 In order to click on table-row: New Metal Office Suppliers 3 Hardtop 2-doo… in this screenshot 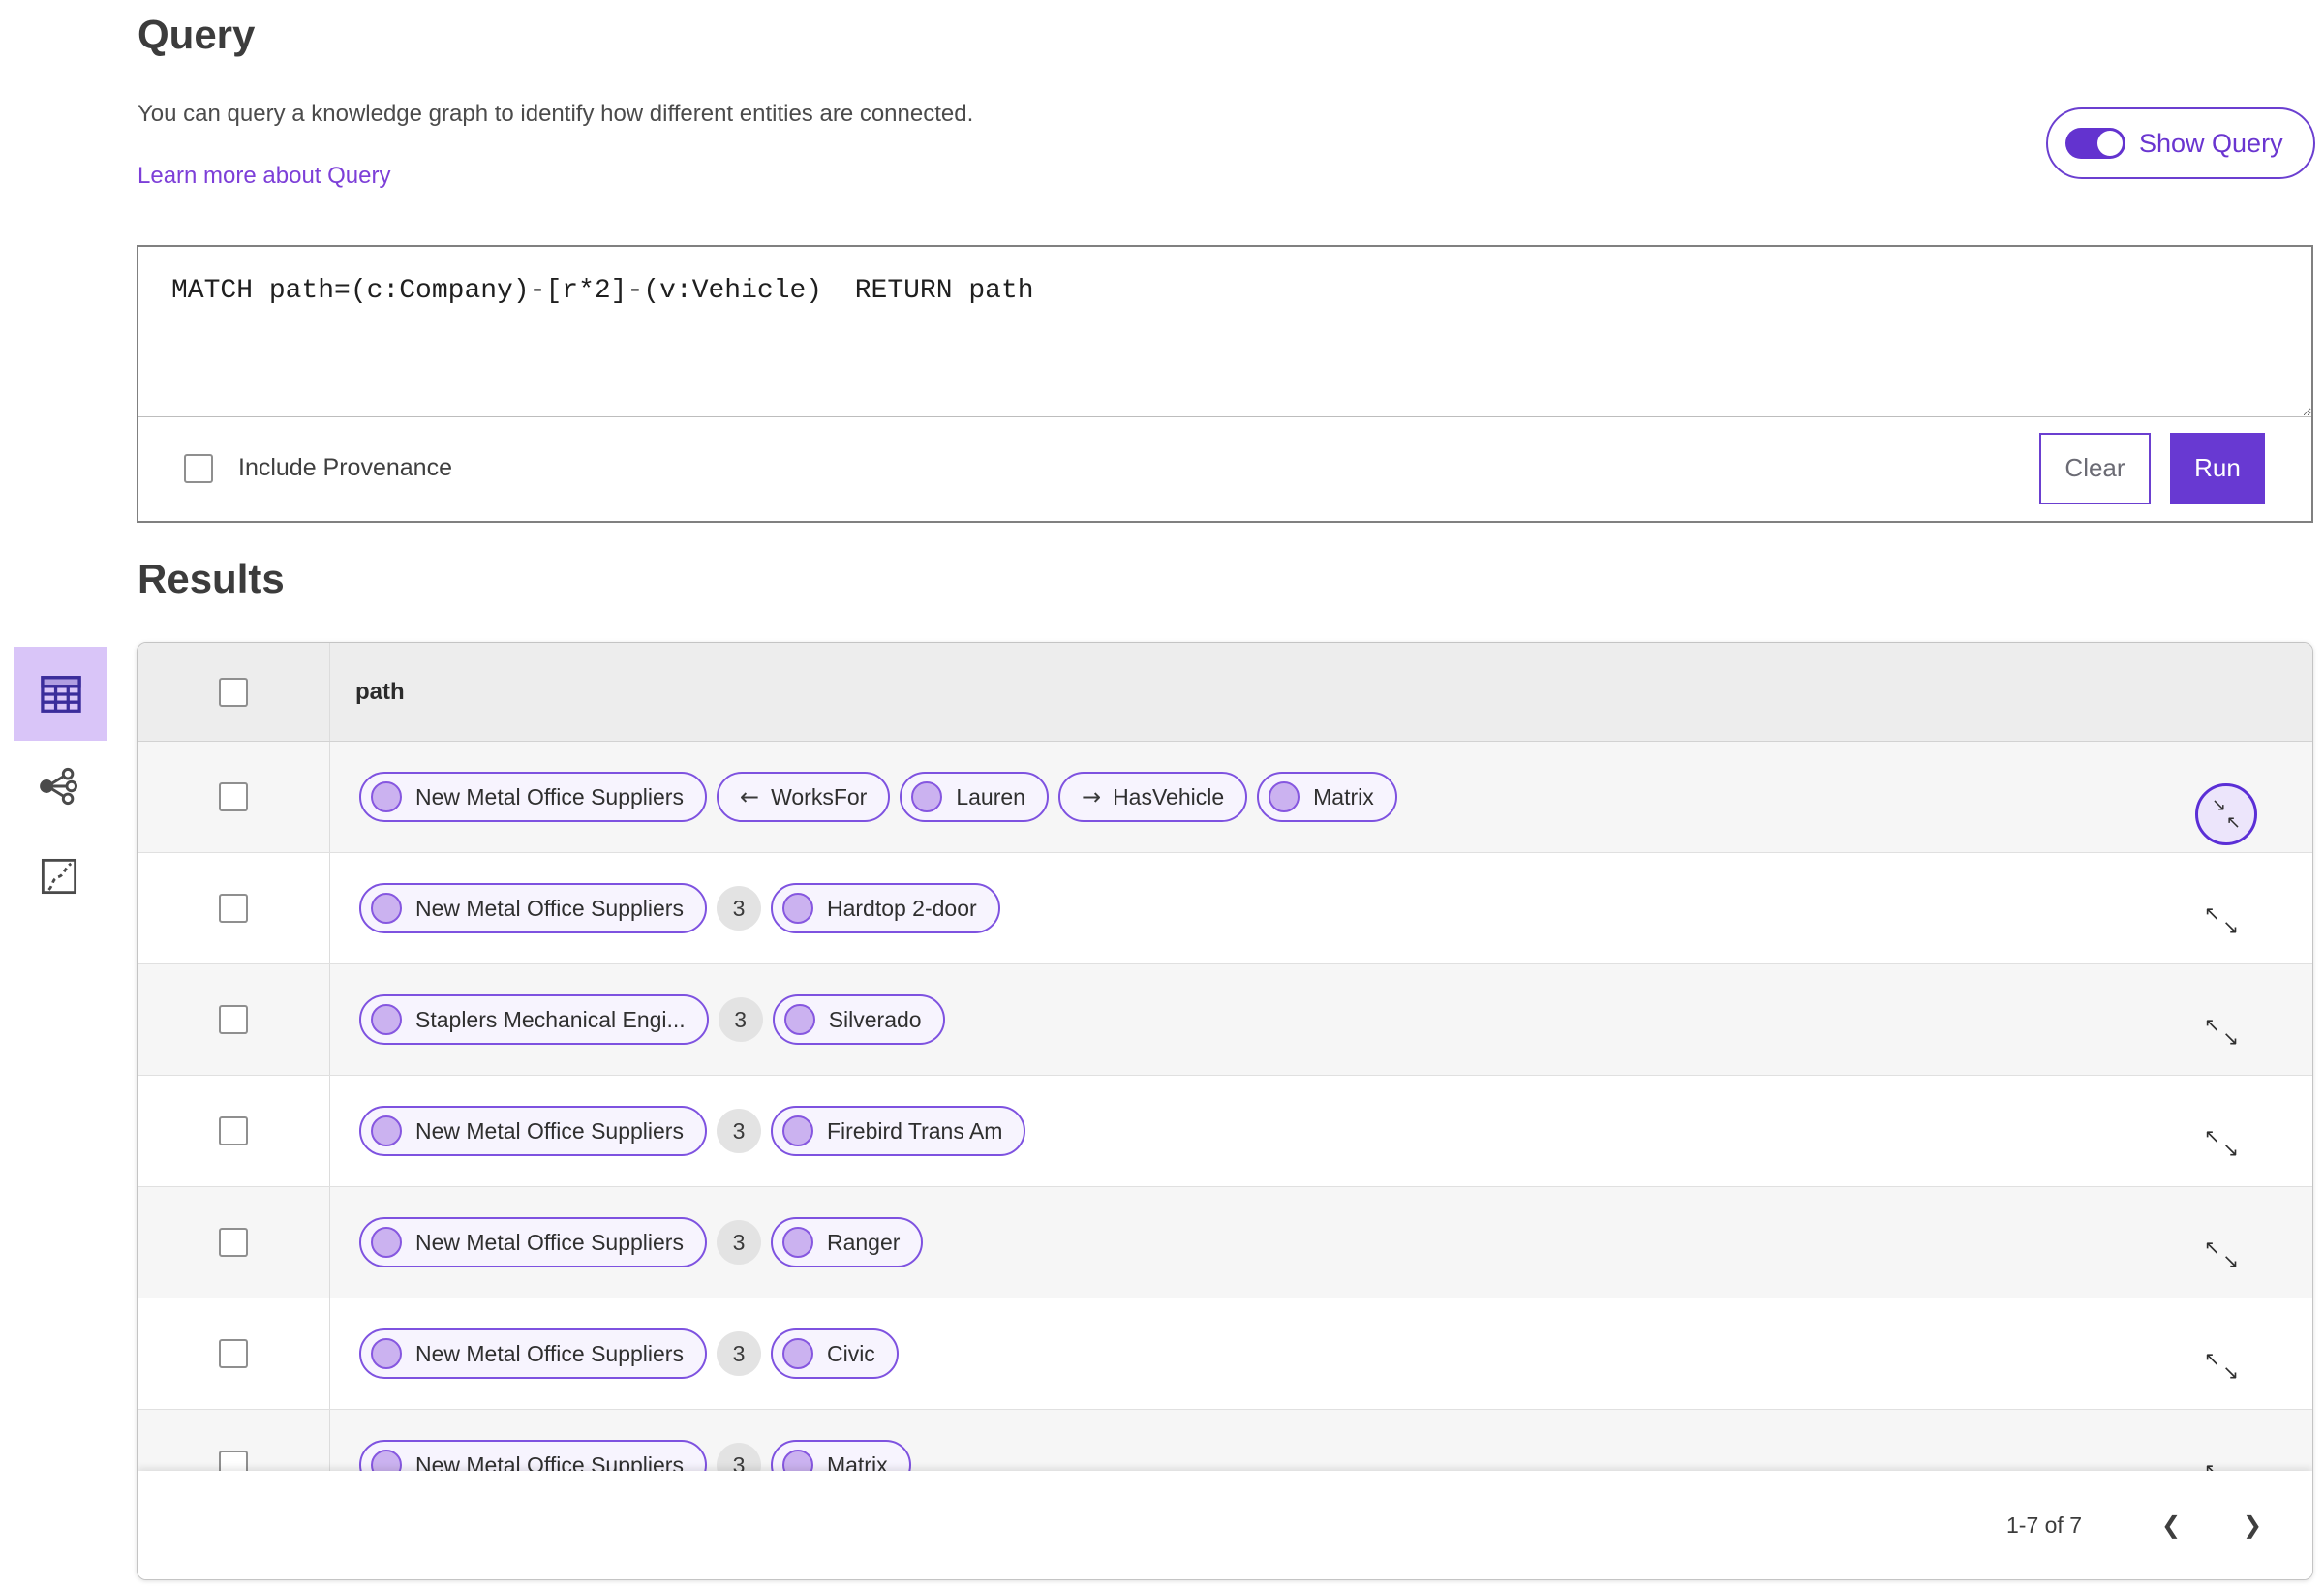, I will do `click(1225, 908)`.